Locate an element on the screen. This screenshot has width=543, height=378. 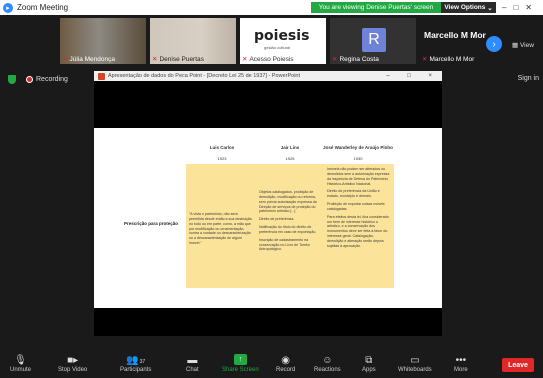
participant-name: Acesso Poiesis is located at coordinates (271, 59).